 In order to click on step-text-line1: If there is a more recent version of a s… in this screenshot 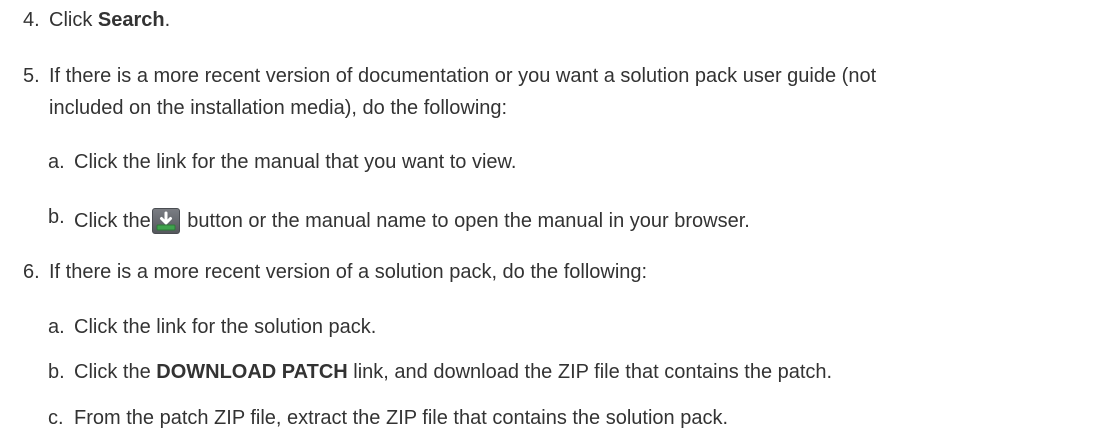, I will do `click(348, 272)`.